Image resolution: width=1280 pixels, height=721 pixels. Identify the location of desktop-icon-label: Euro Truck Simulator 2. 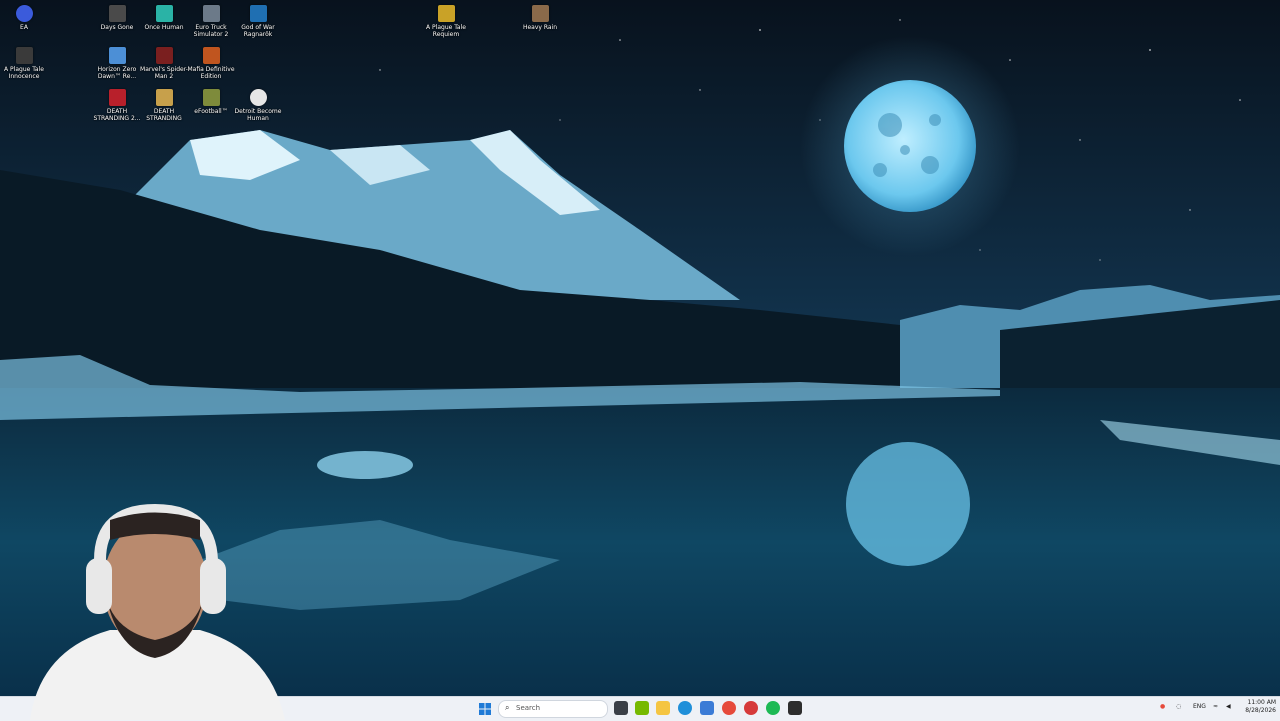
(211, 31).